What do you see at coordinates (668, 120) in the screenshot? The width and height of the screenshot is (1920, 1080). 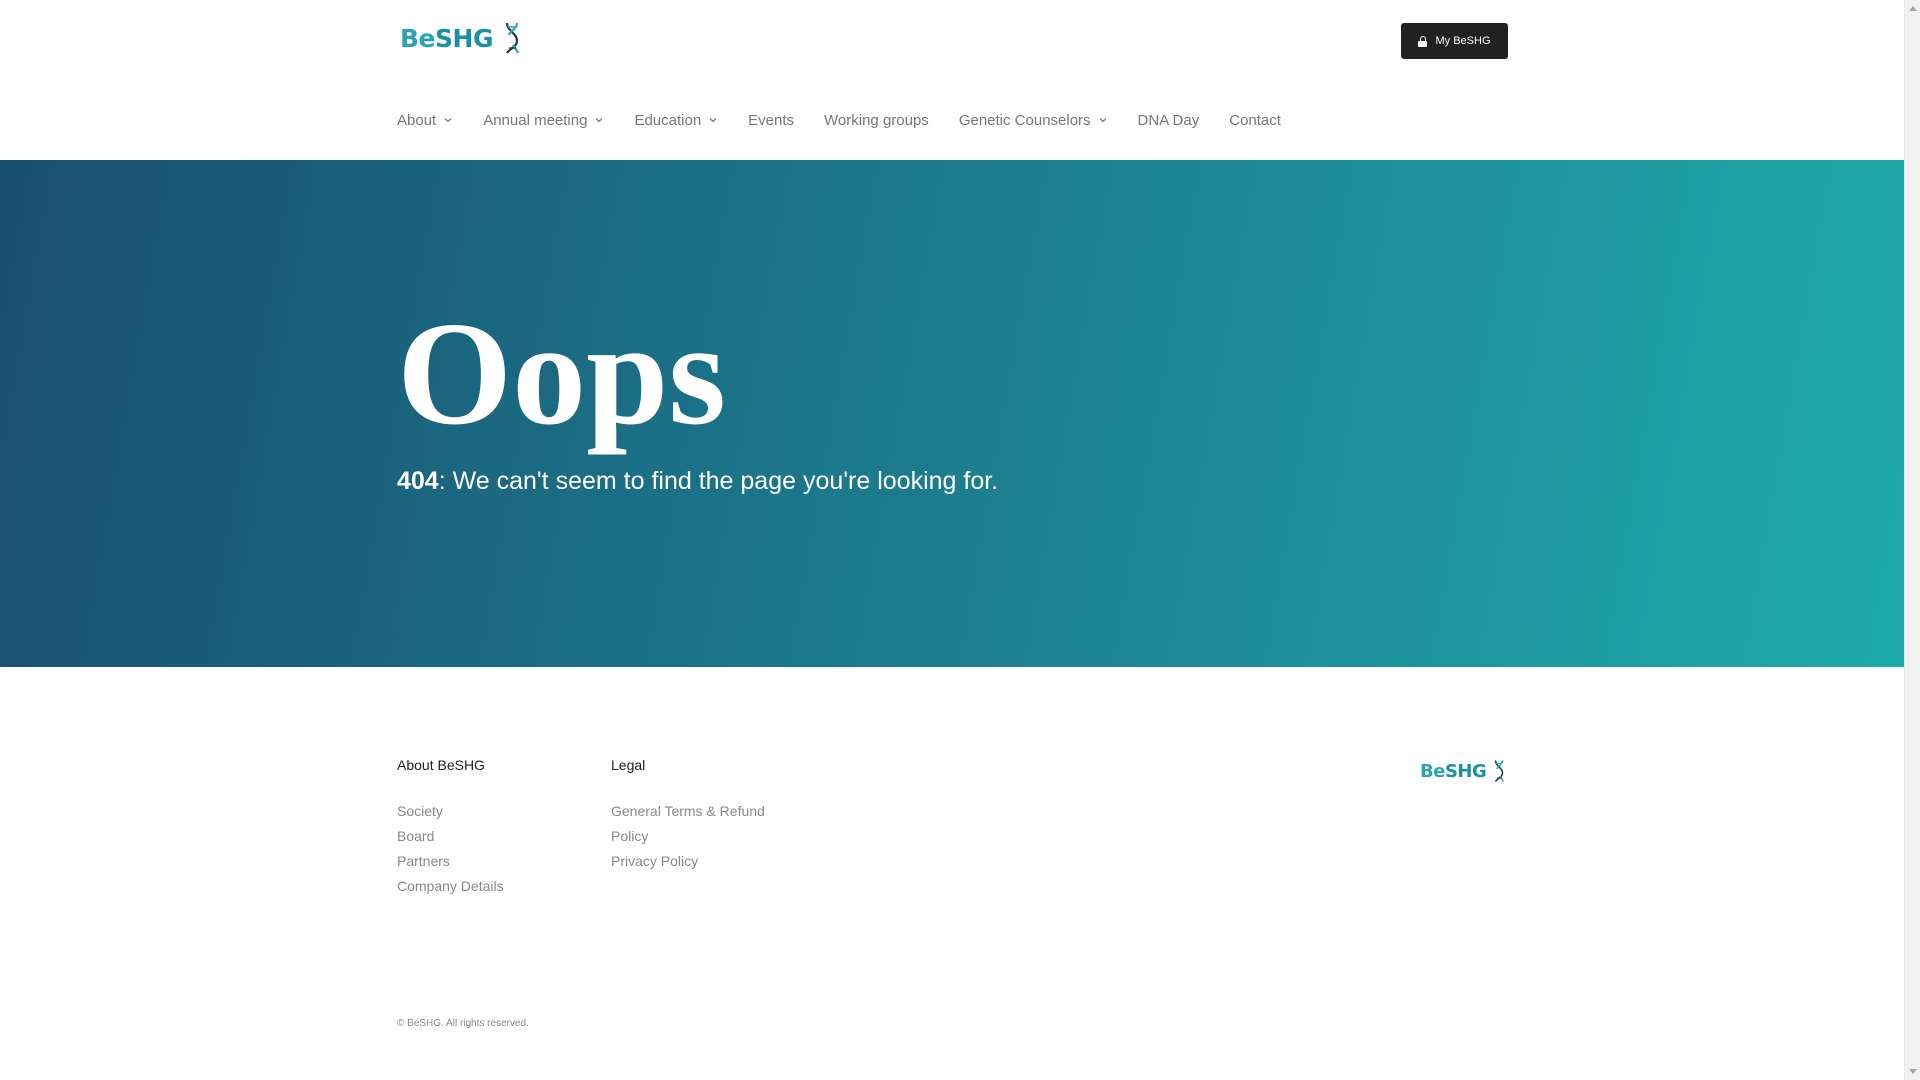 I see `nav-label: Education` at bounding box center [668, 120].